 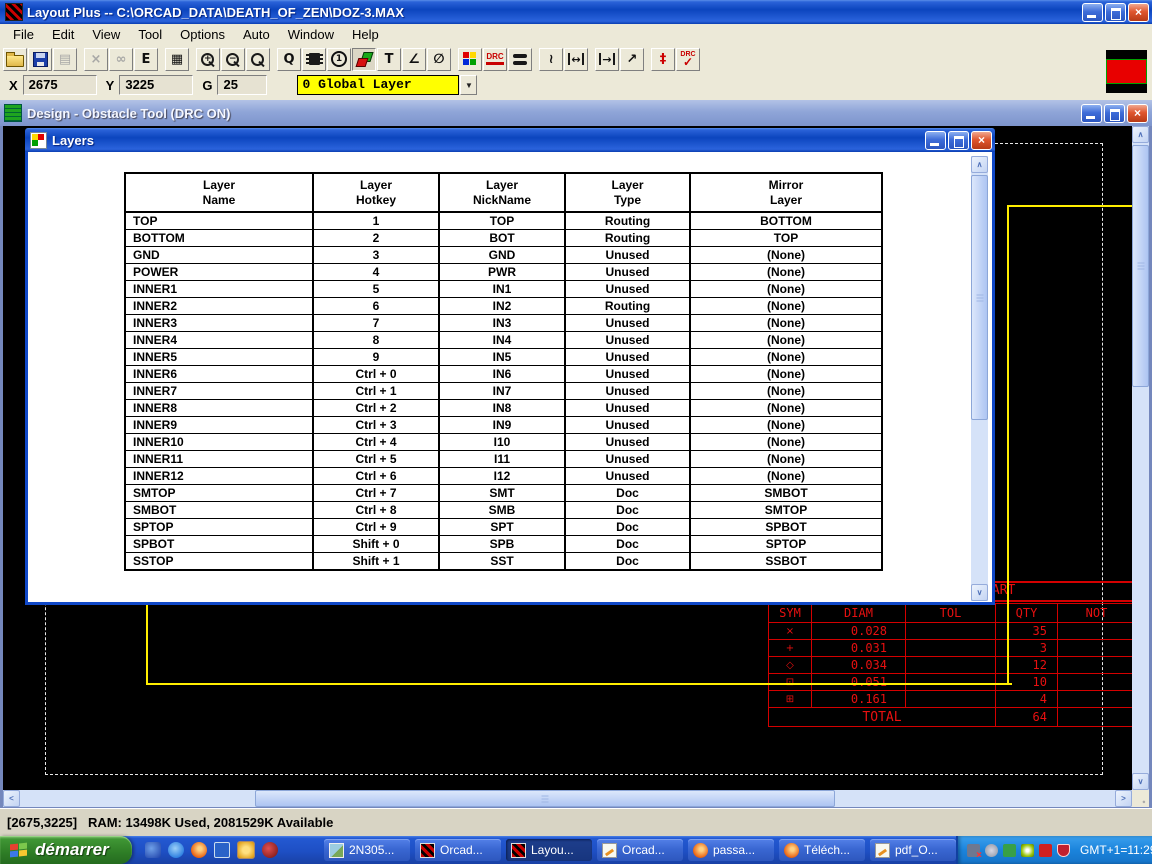 I want to click on zoom-out-button: −, so click(x=233, y=59).